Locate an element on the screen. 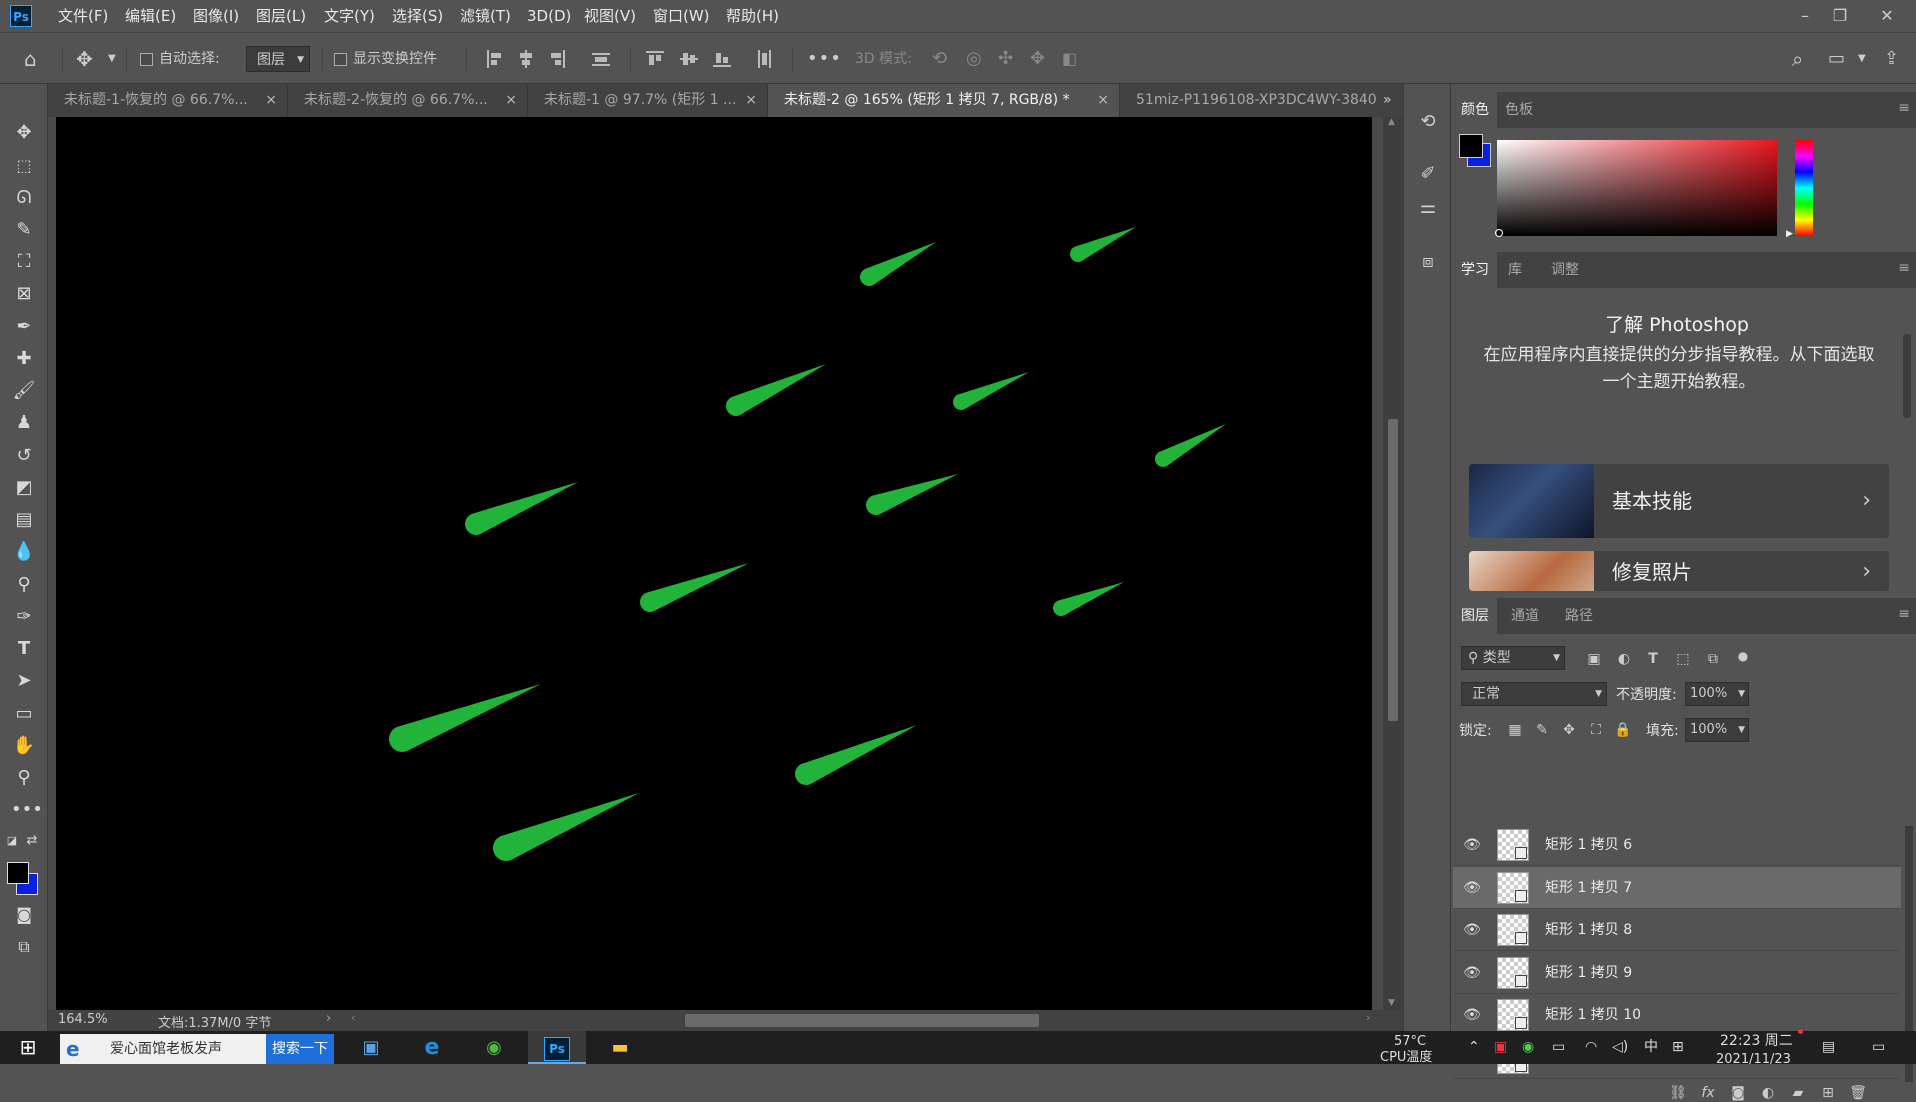  more-tabs-icon: » is located at coordinates (1387, 100).